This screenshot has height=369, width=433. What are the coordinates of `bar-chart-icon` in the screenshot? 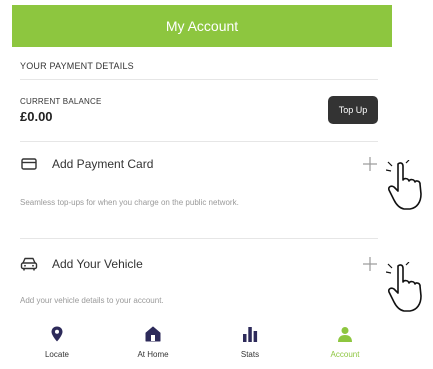 It's located at (250, 334).